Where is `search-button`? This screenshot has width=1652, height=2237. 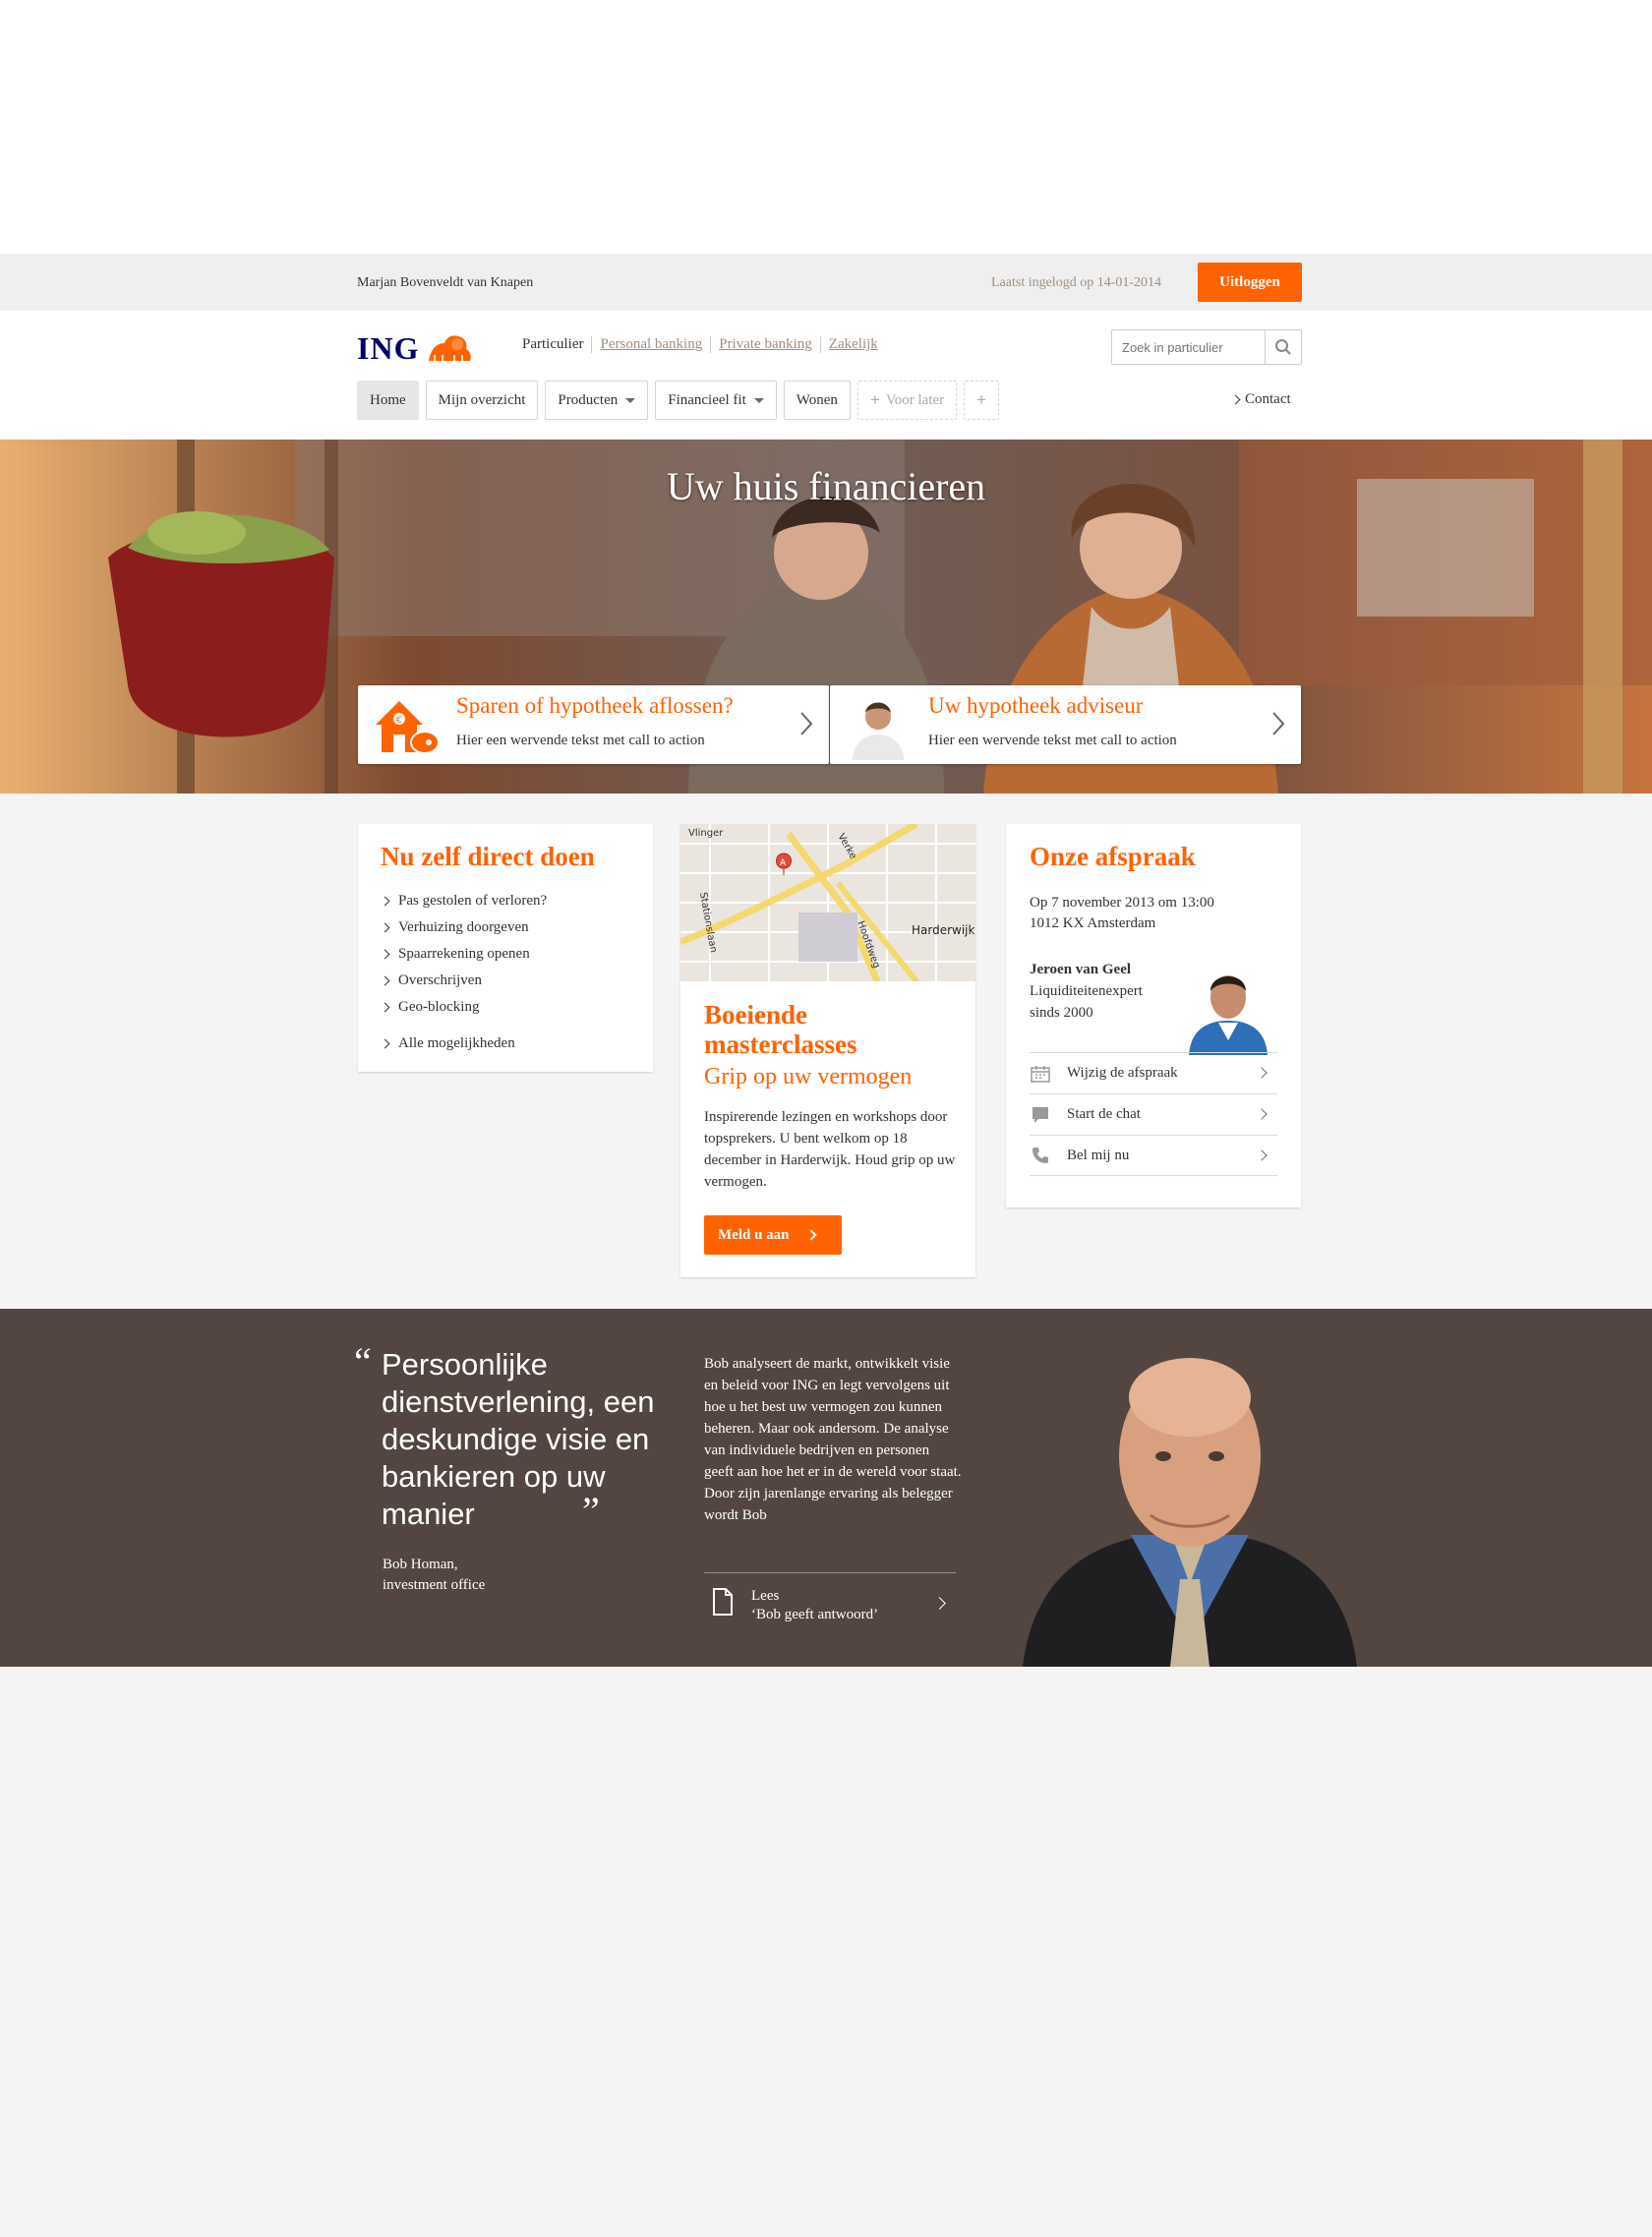 search-button is located at coordinates (1283, 347).